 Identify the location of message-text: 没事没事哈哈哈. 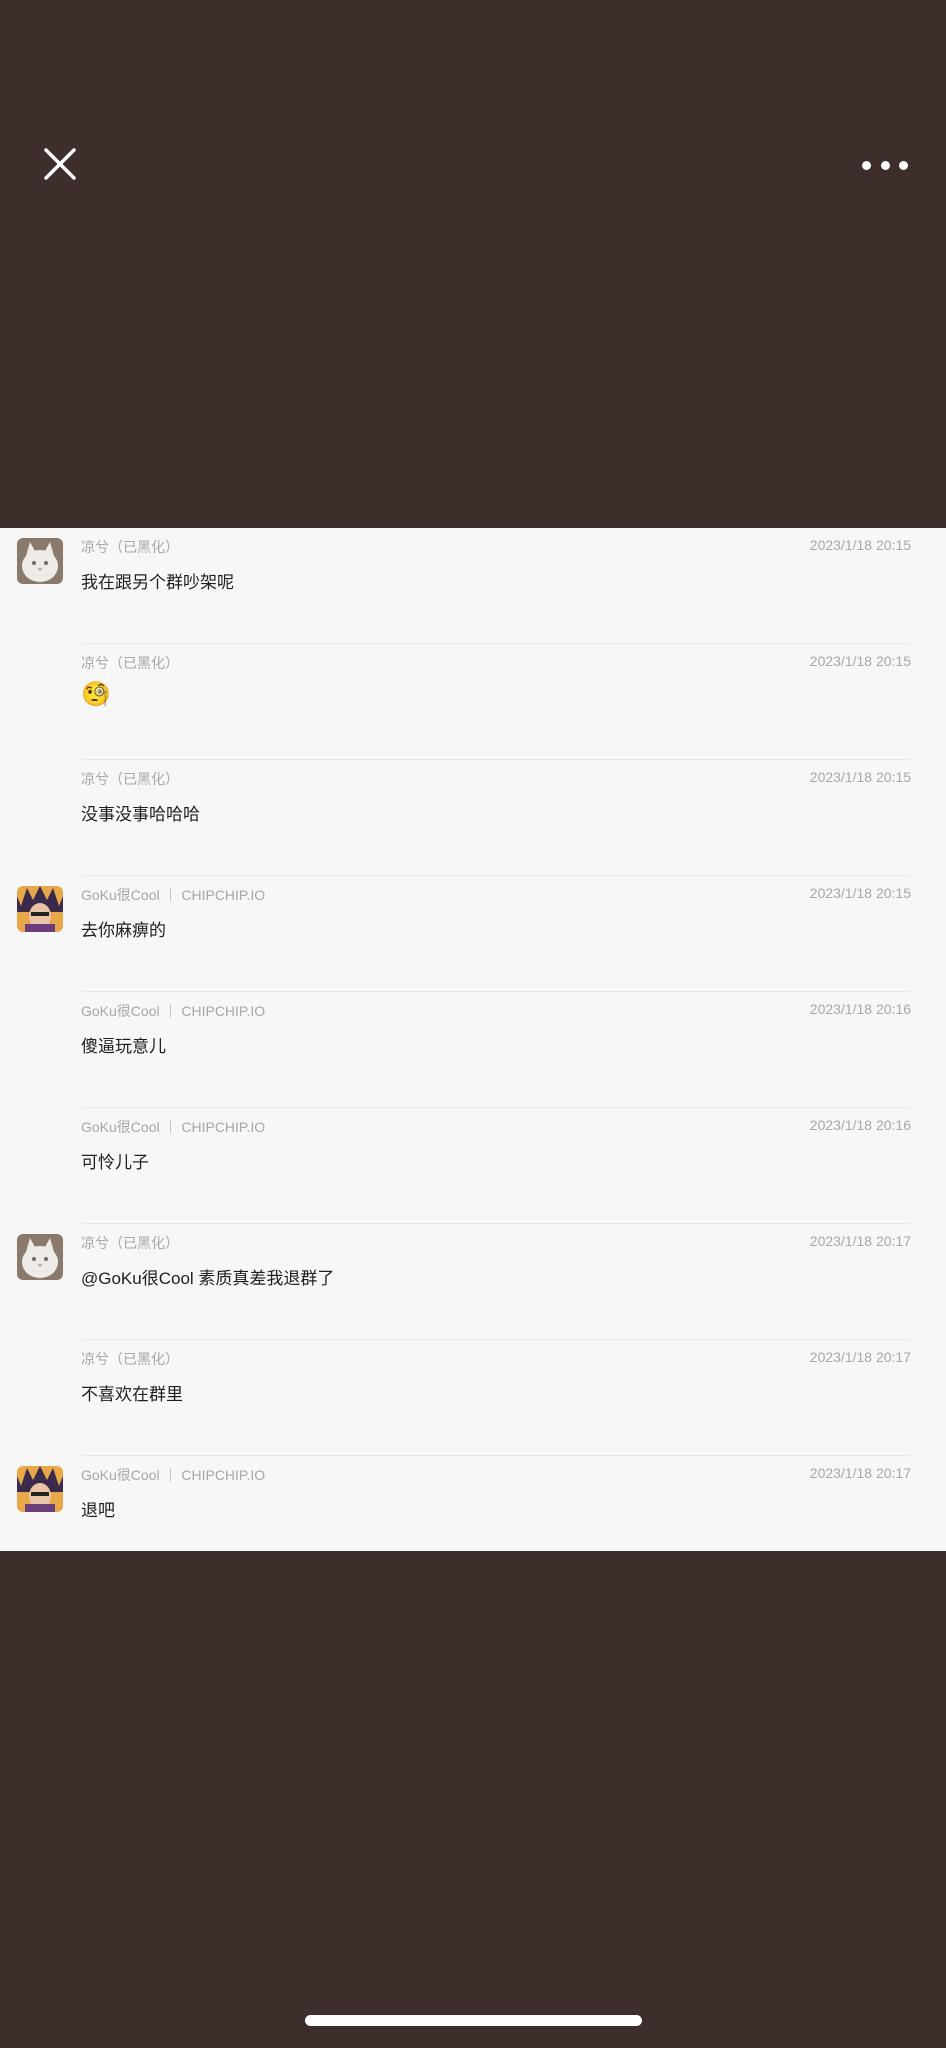
(140, 814).